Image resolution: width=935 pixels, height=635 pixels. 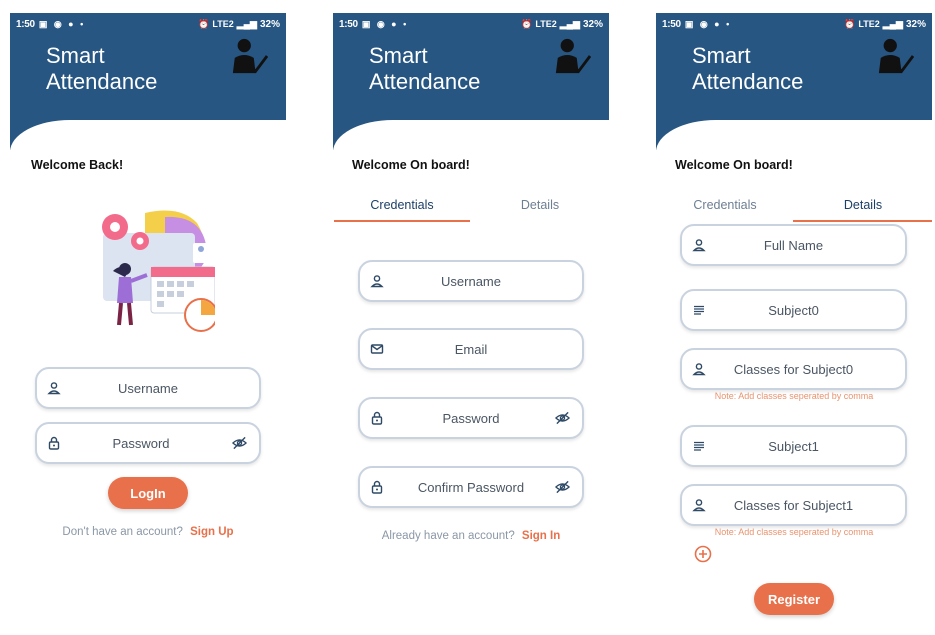 I want to click on add-subject-icon, so click(x=703, y=554).